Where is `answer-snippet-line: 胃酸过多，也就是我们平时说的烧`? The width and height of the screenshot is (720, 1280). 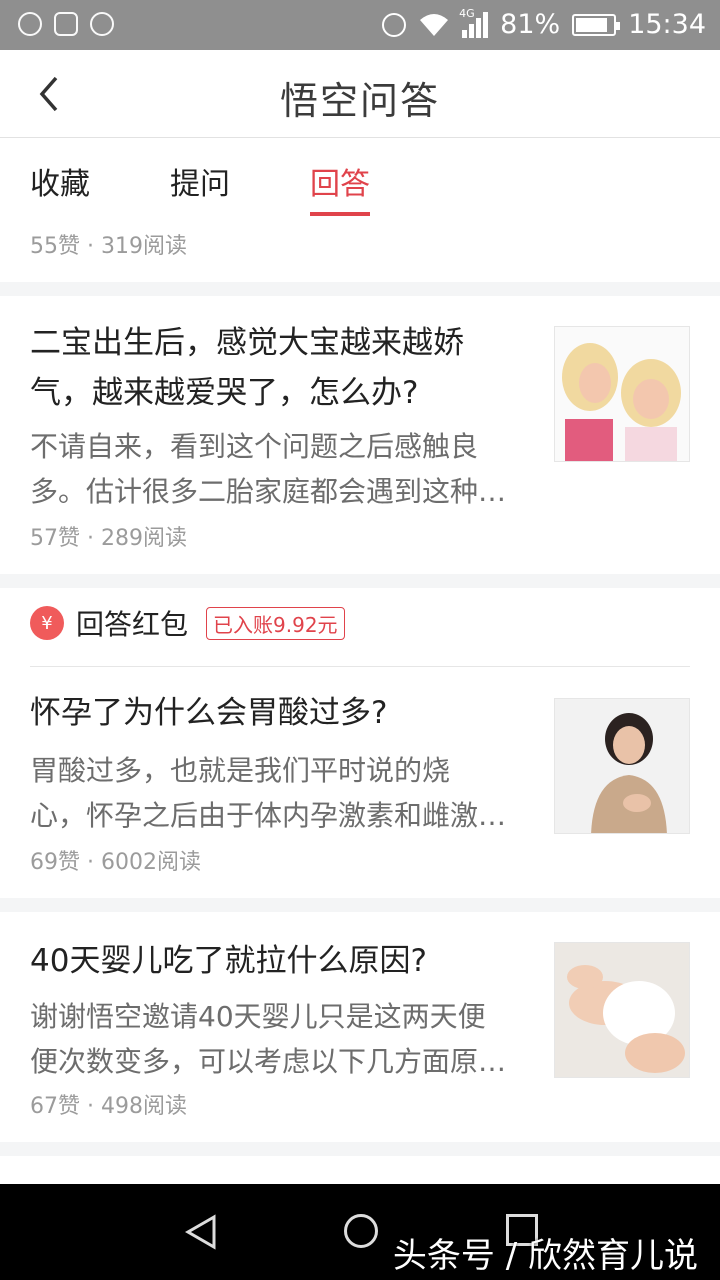 answer-snippet-line: 胃酸过多，也就是我们平时说的烧 is located at coordinates (240, 770).